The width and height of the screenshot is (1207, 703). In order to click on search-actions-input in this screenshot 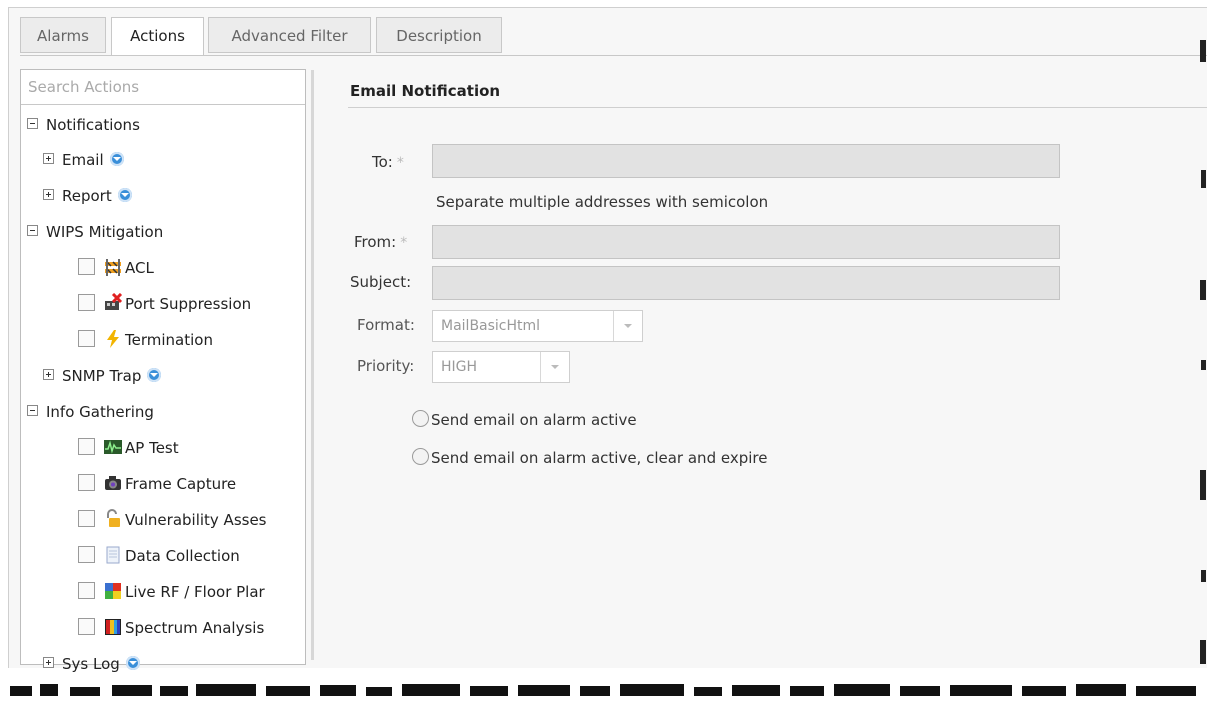, I will do `click(163, 87)`.